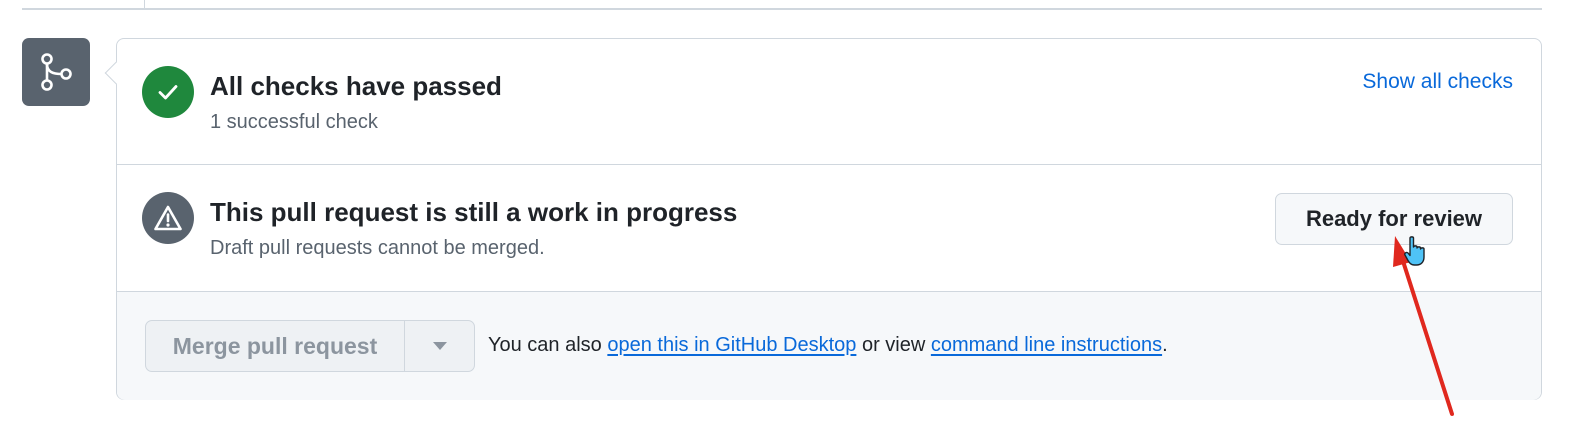 Image resolution: width=1593 pixels, height=427 pixels. What do you see at coordinates (548, 345) in the screenshot?
I see `help-prefix: You can also` at bounding box center [548, 345].